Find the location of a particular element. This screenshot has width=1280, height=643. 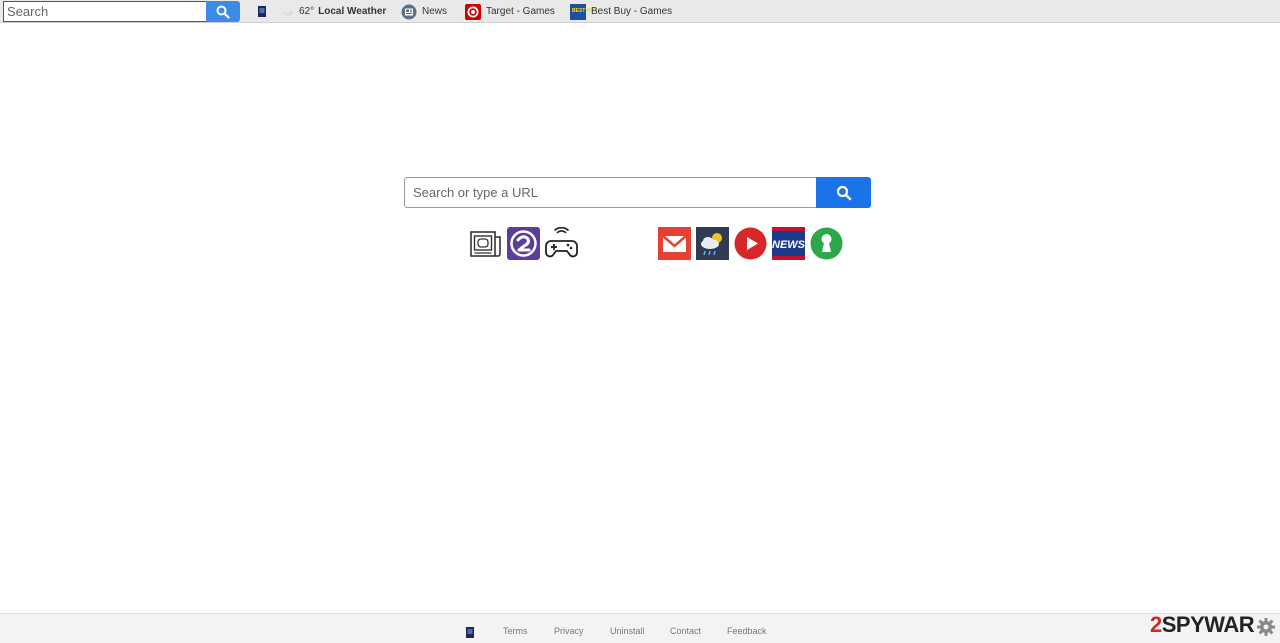

toolbar-app-logo is located at coordinates (264, 11).